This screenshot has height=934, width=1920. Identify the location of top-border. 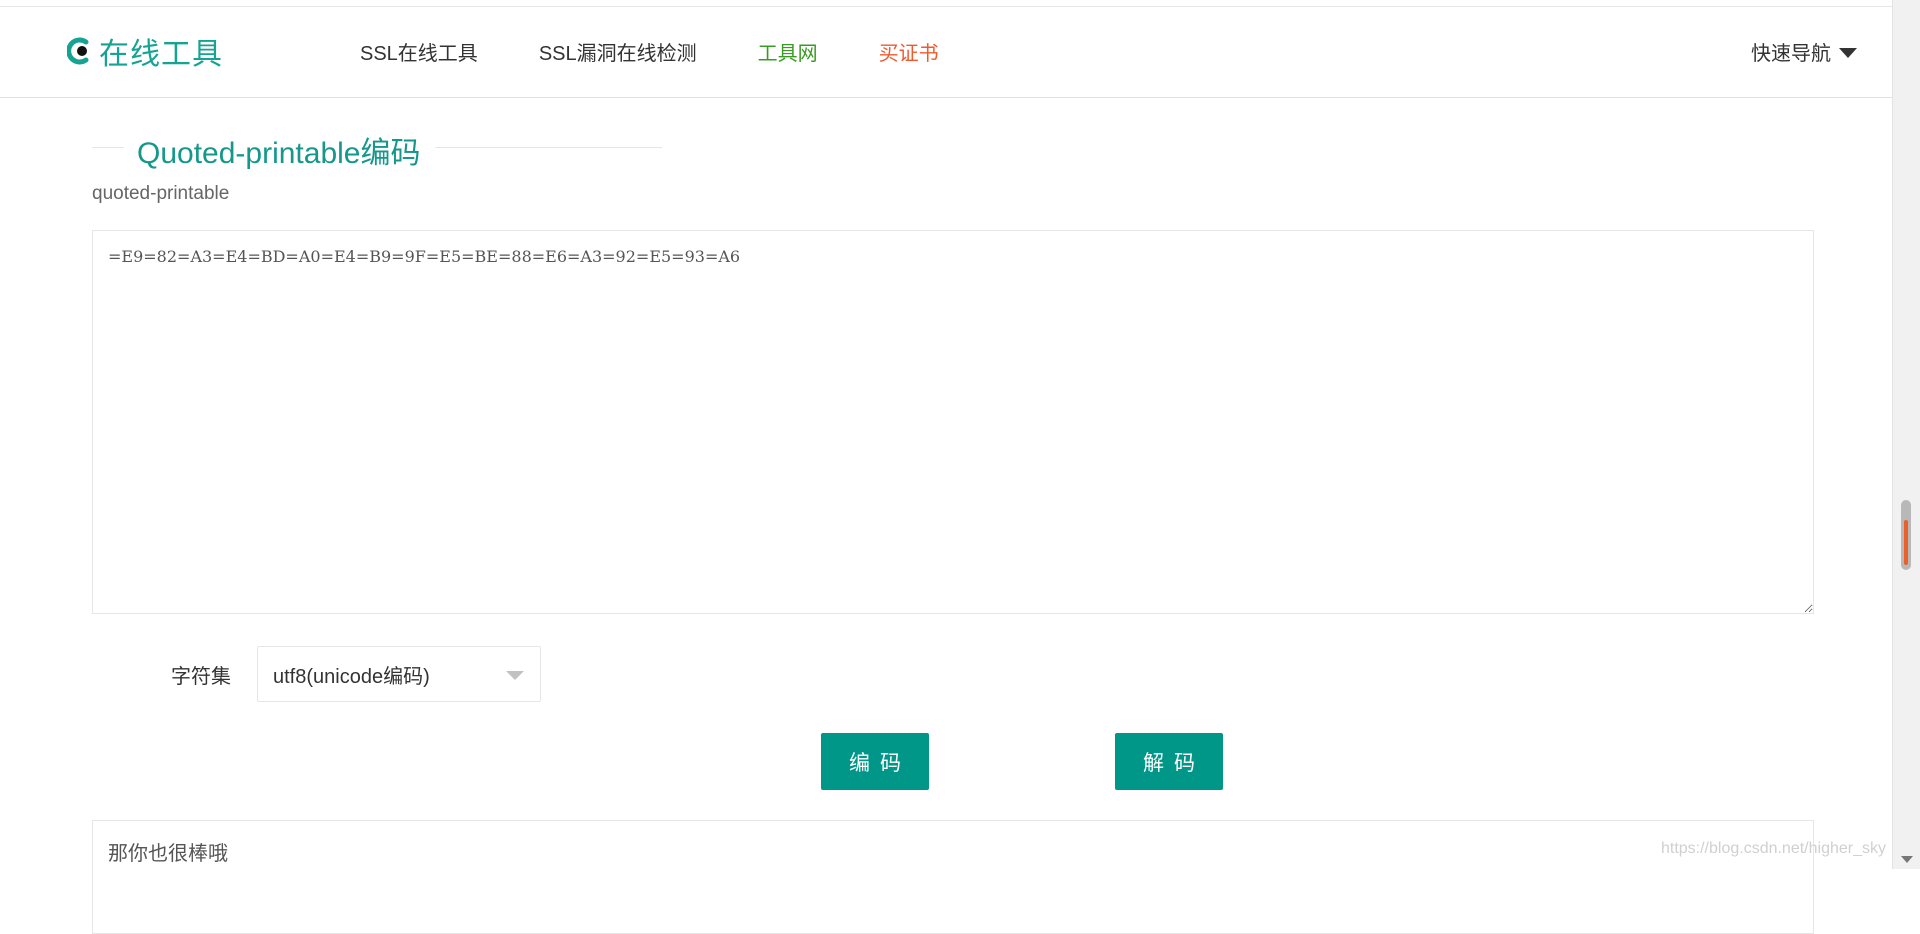
(946, 3).